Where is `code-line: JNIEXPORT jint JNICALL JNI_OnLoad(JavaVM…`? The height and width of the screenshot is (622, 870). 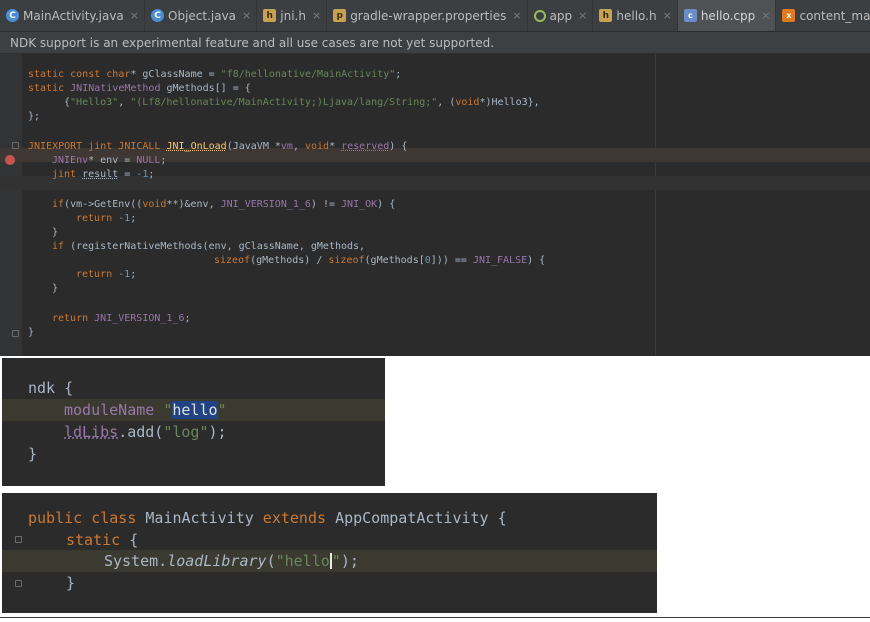 code-line: JNIEXPORT jint JNICALL JNI_OnLoad(JavaVM… is located at coordinates (217, 147).